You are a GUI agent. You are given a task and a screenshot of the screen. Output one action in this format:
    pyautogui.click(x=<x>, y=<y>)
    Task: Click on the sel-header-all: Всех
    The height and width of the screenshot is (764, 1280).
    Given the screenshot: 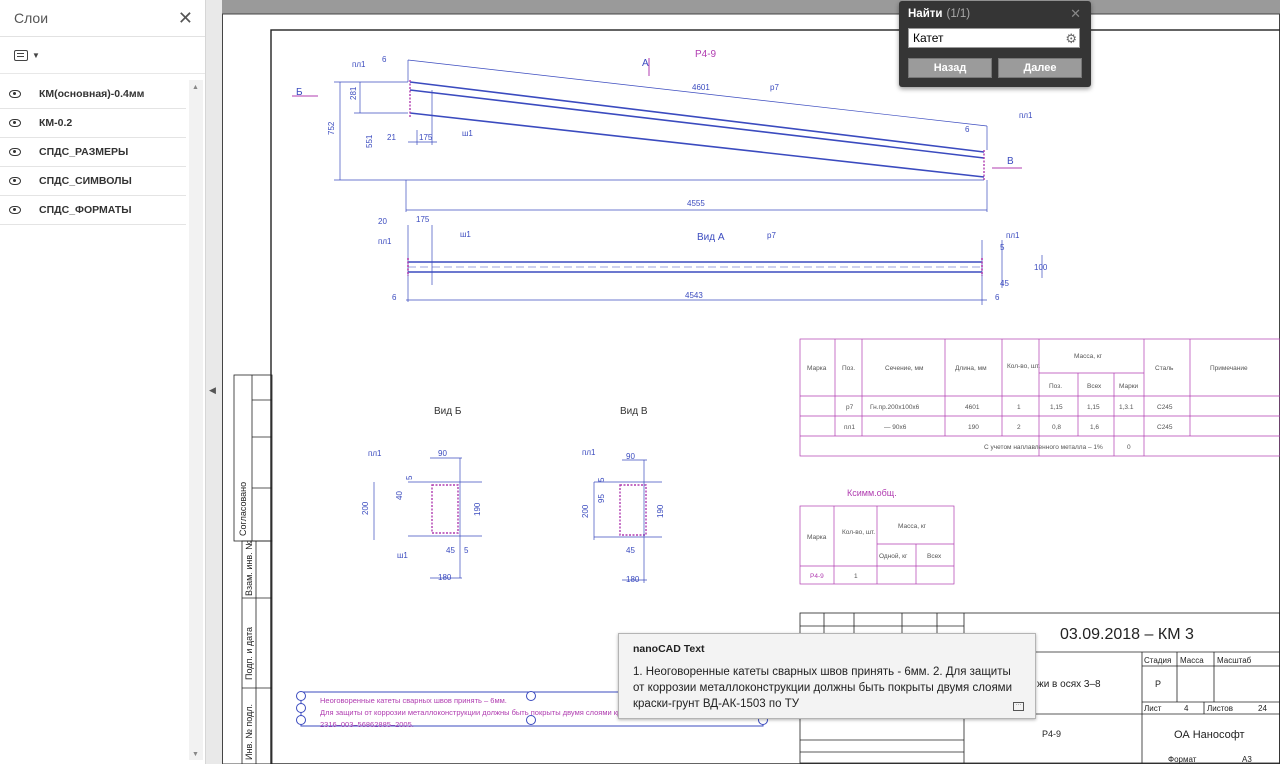 What is the action you would take?
    pyautogui.click(x=934, y=556)
    